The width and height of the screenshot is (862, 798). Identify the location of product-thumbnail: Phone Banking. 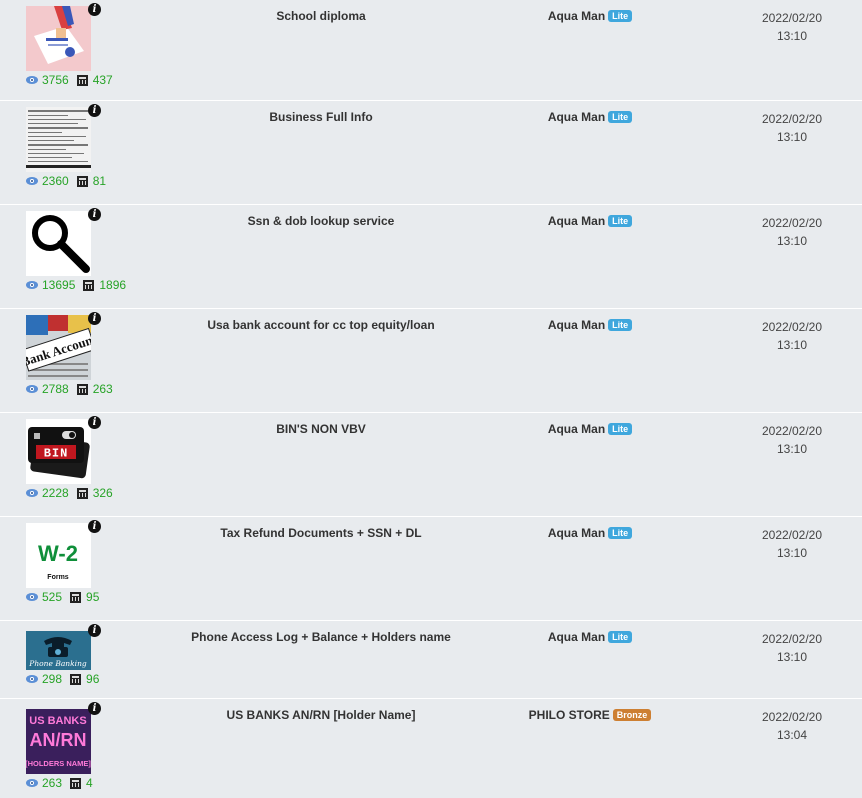
(58, 650).